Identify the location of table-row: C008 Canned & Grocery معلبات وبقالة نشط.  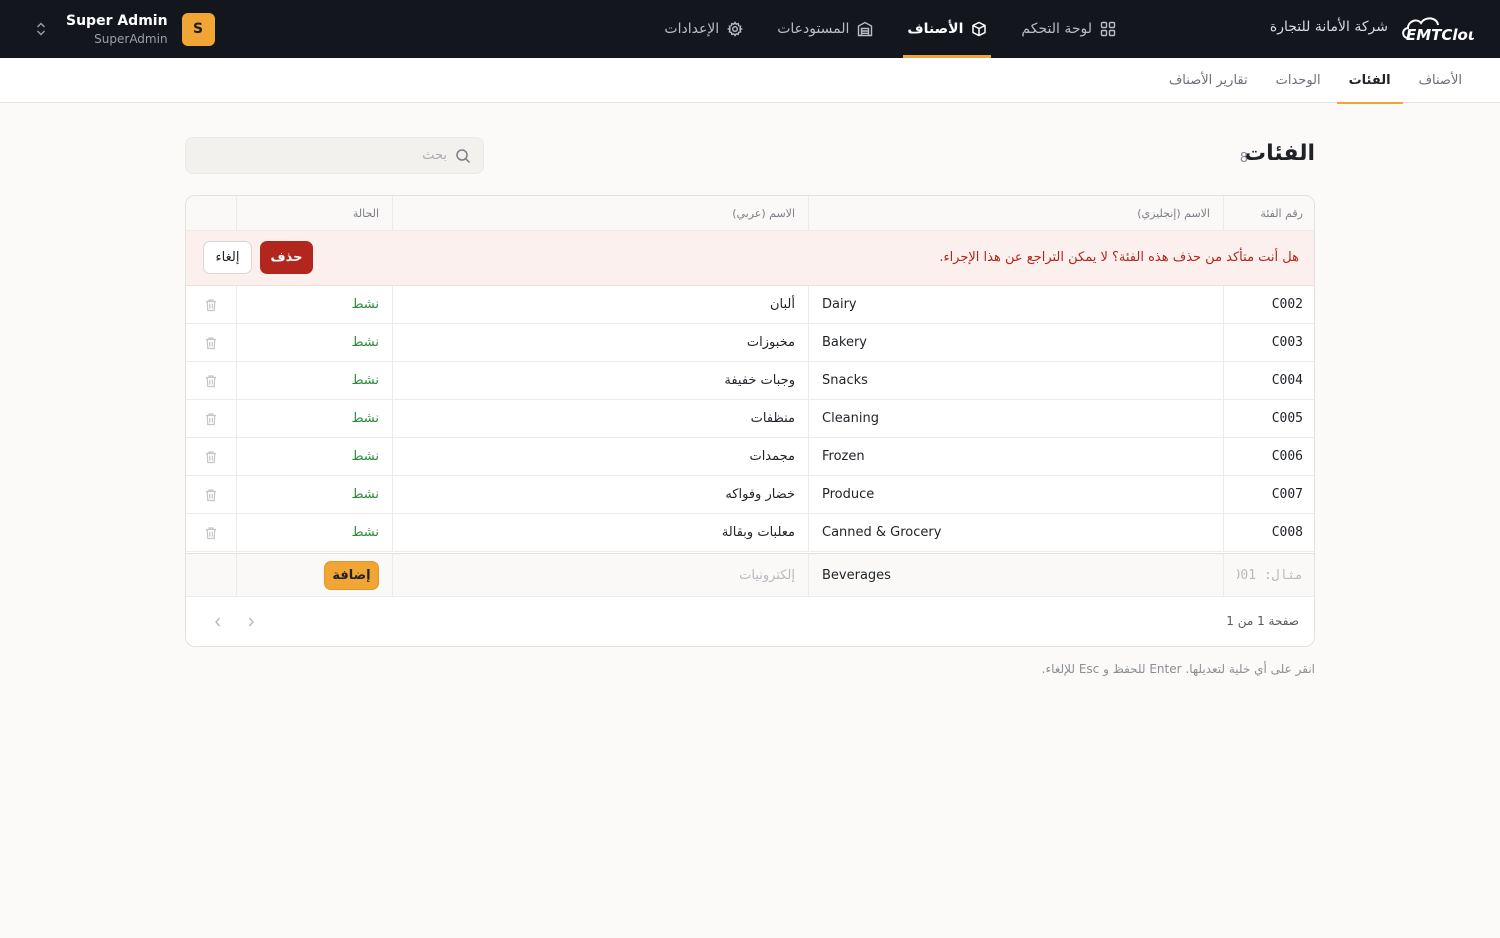
(750, 533).